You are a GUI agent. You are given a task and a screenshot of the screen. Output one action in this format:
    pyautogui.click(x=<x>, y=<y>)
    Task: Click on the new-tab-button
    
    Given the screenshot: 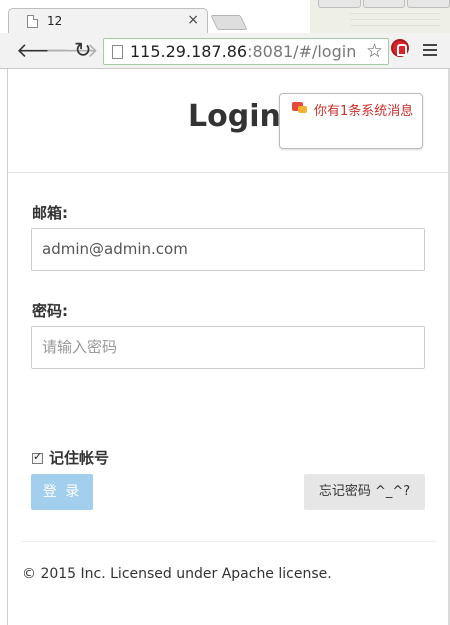 What is the action you would take?
    pyautogui.click(x=229, y=22)
    